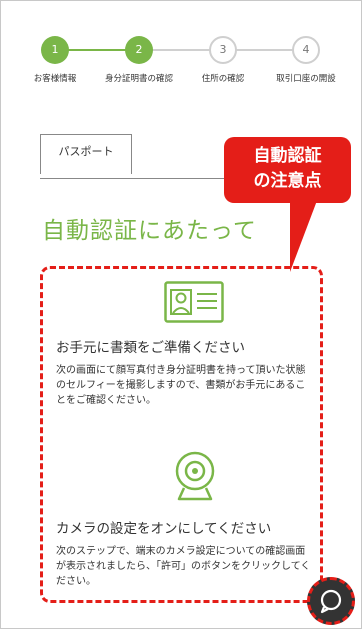  I want to click on step-3-label: 住所の確認, so click(223, 79).